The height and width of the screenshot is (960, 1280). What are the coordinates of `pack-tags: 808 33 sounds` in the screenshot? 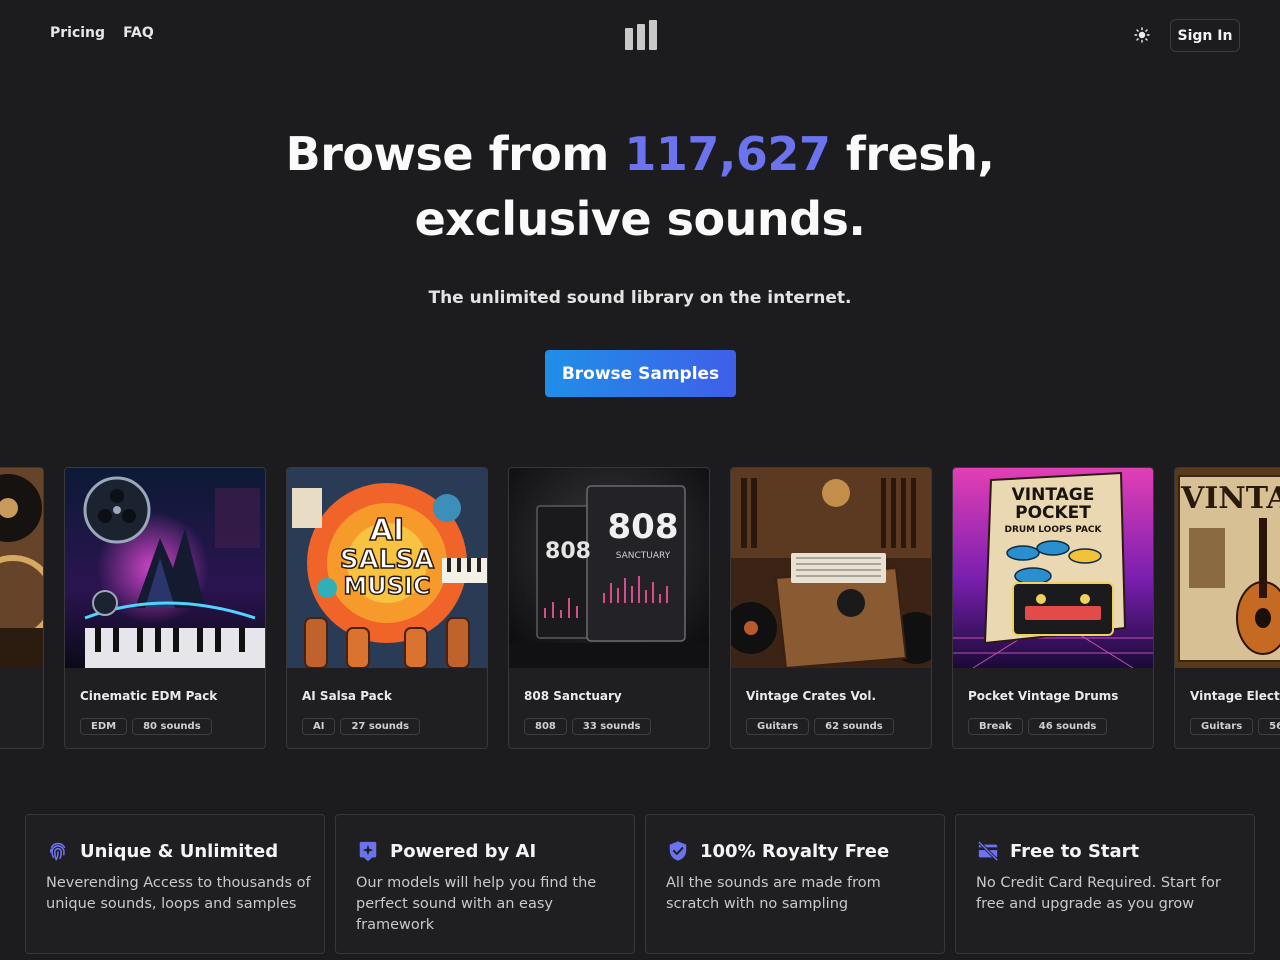 It's located at (588, 726).